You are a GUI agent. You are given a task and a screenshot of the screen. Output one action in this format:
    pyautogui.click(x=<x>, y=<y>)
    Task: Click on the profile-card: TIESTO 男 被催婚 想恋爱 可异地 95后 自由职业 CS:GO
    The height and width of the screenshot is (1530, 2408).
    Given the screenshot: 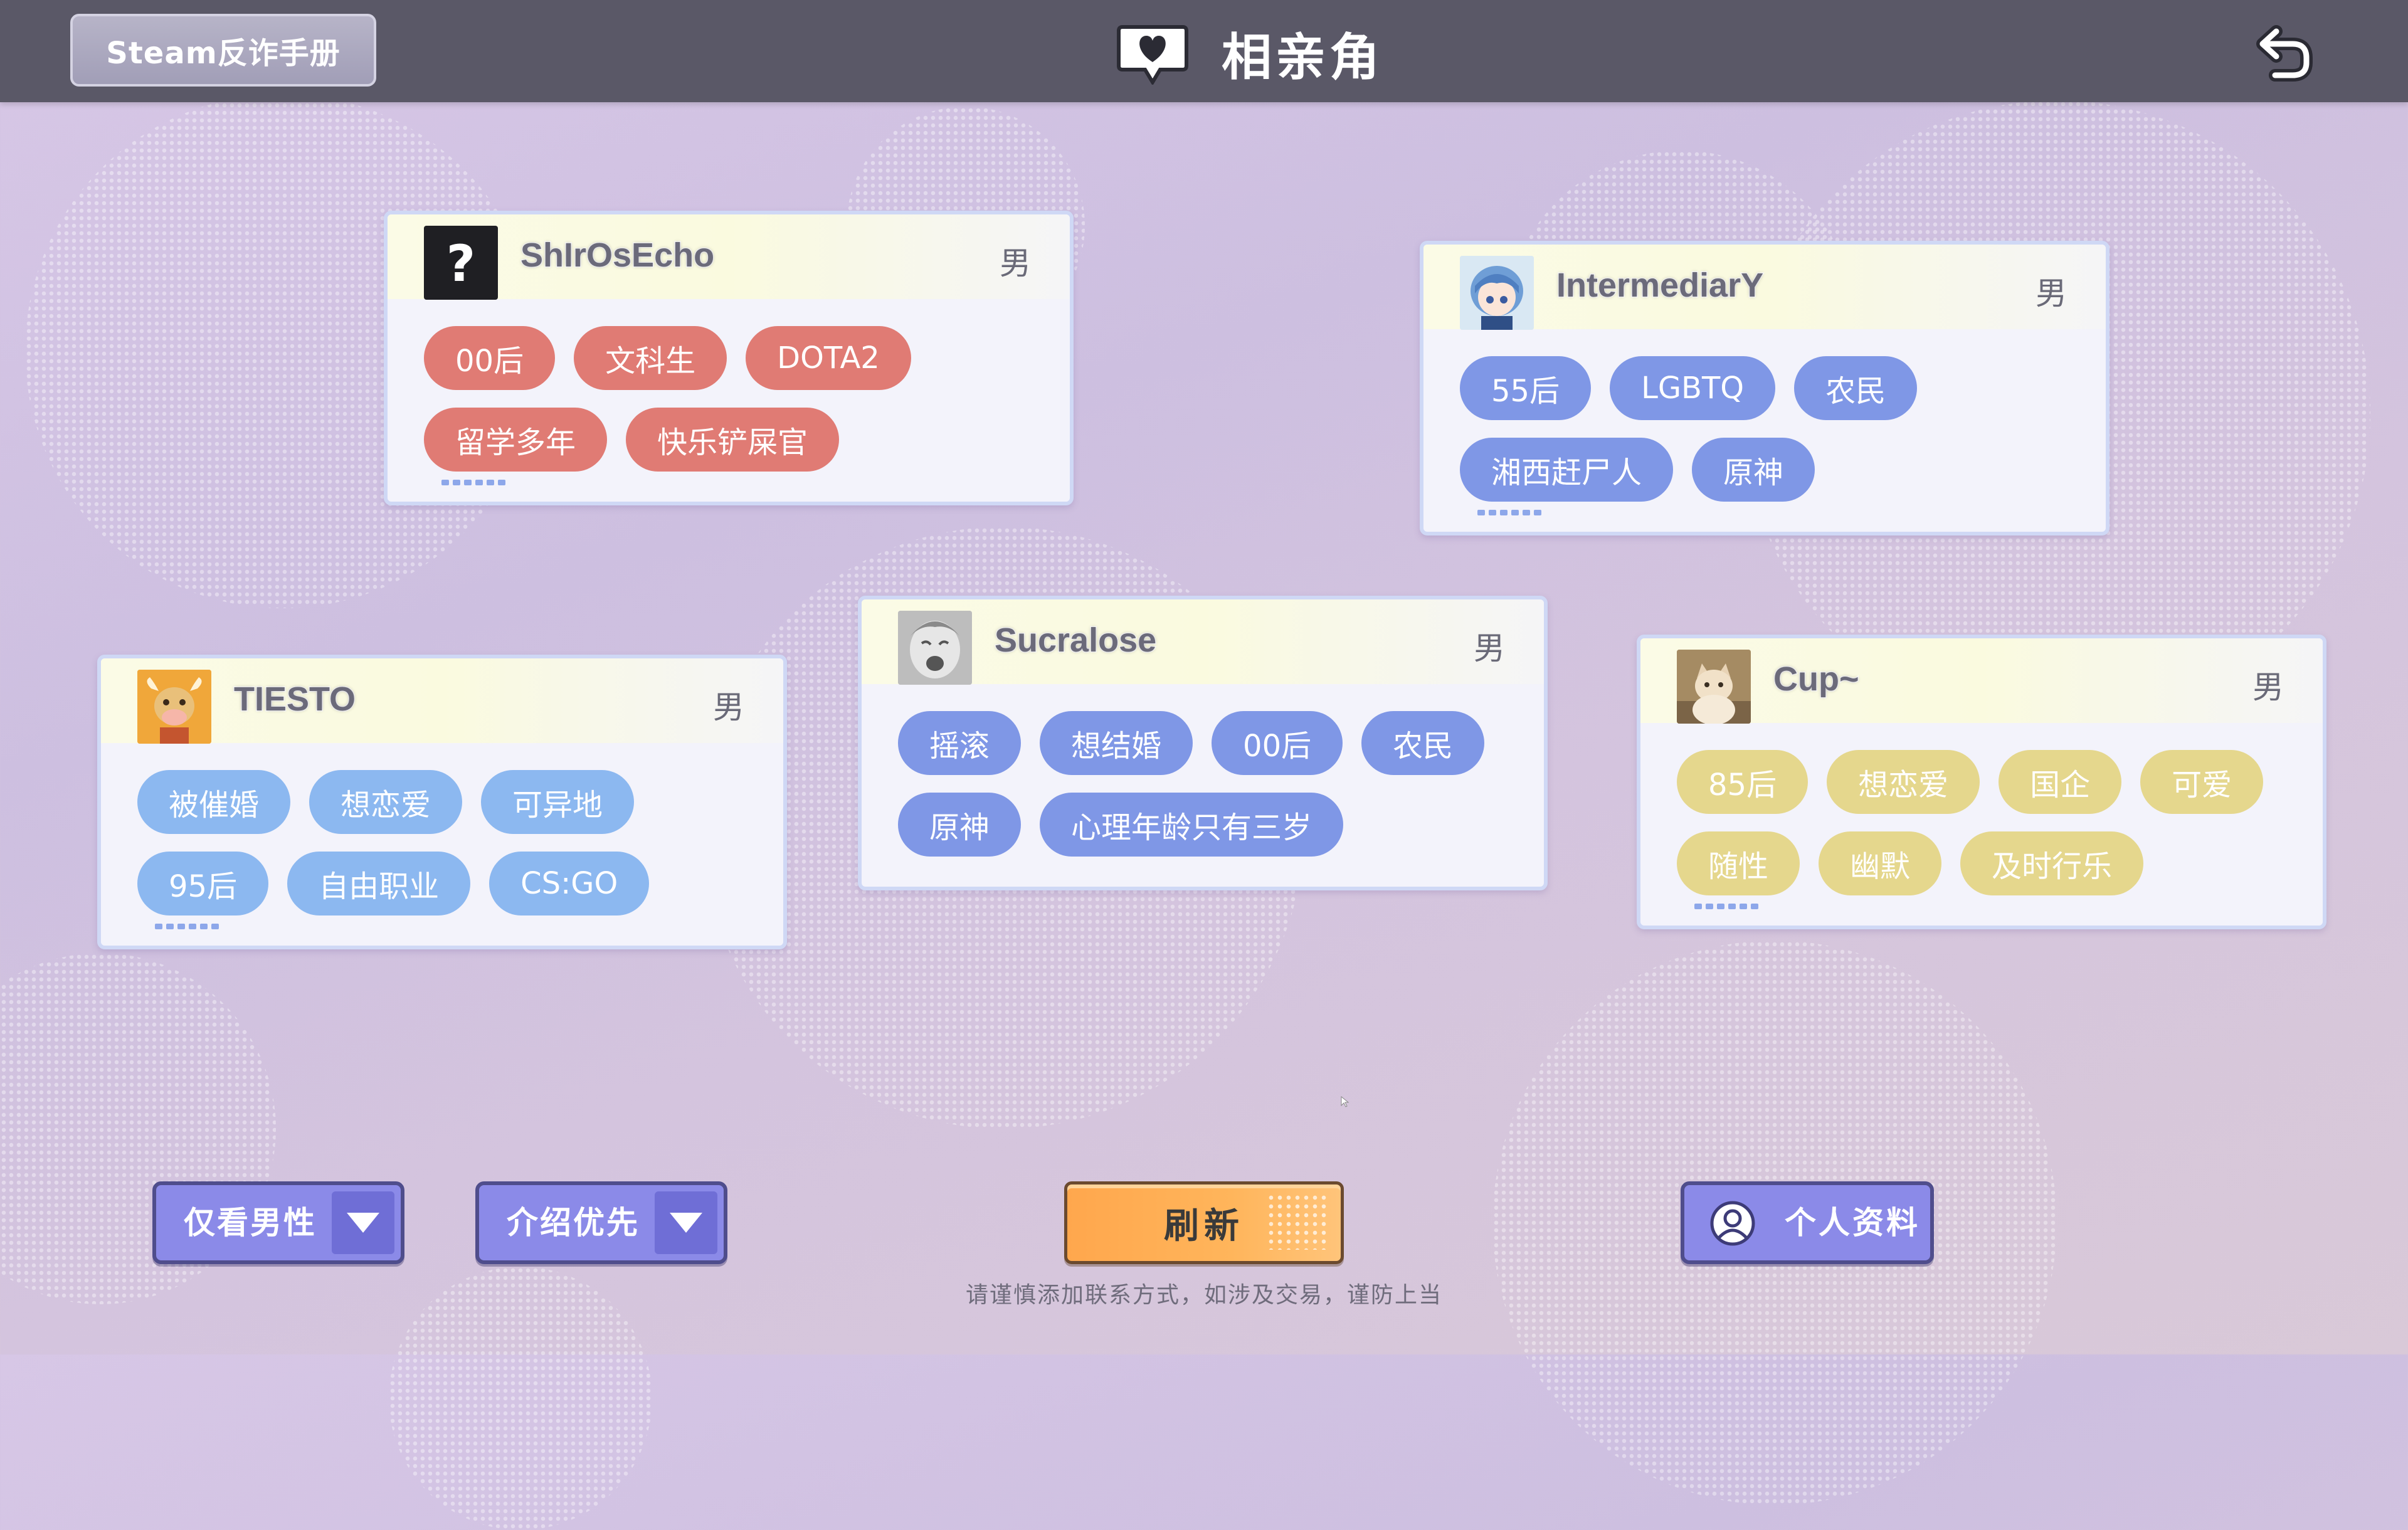 What is the action you would take?
    pyautogui.click(x=442, y=802)
    